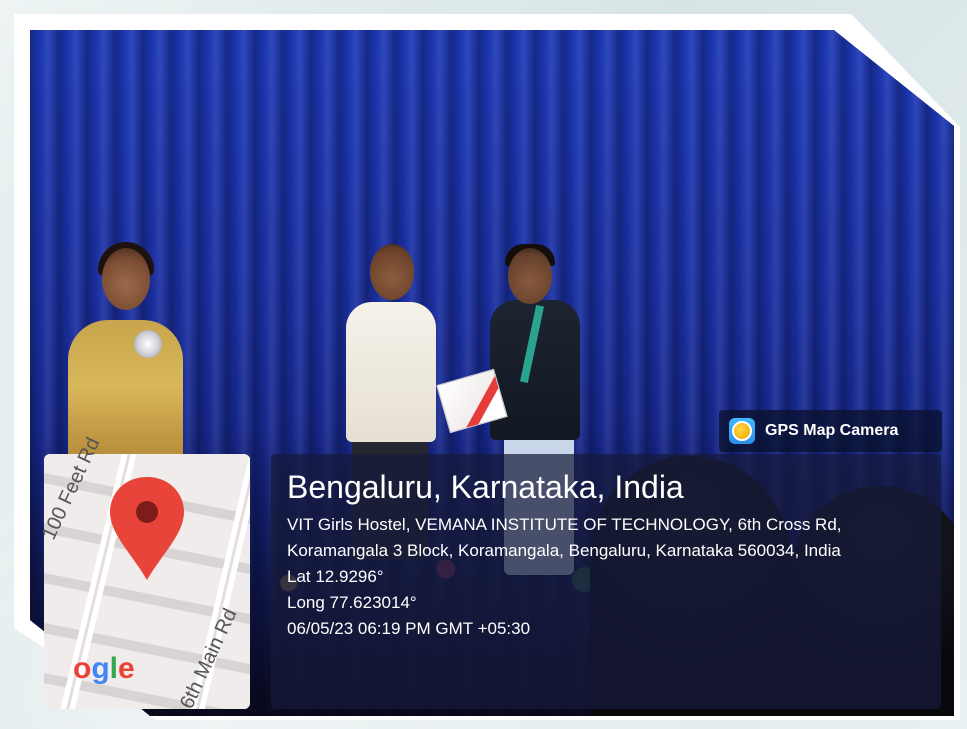 The image size is (967, 729). What do you see at coordinates (392, 272) in the screenshot?
I see `presenter-head` at bounding box center [392, 272].